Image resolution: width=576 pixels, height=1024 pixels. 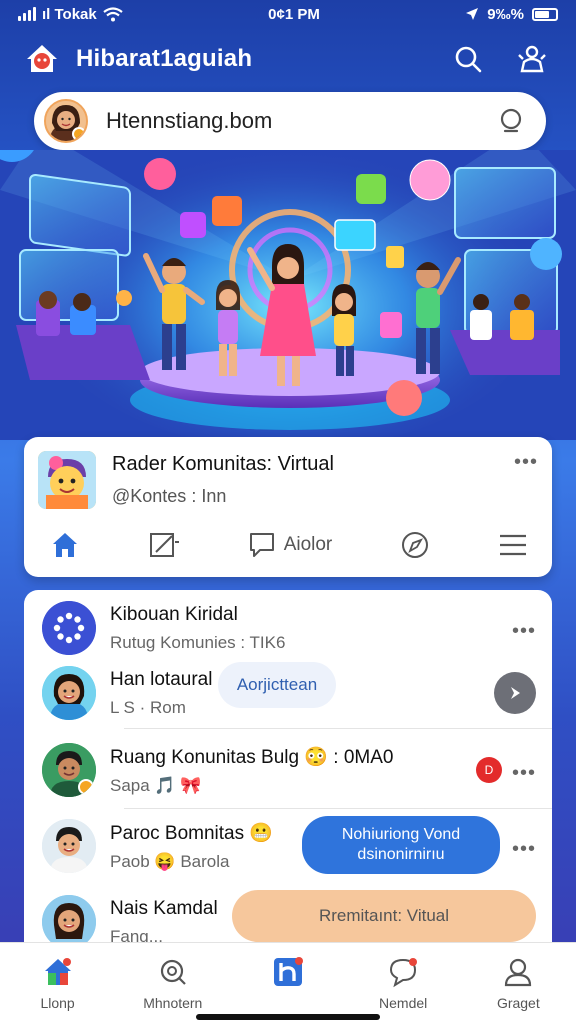 What do you see at coordinates (472, 14) in the screenshot?
I see `location-icon` at bounding box center [472, 14].